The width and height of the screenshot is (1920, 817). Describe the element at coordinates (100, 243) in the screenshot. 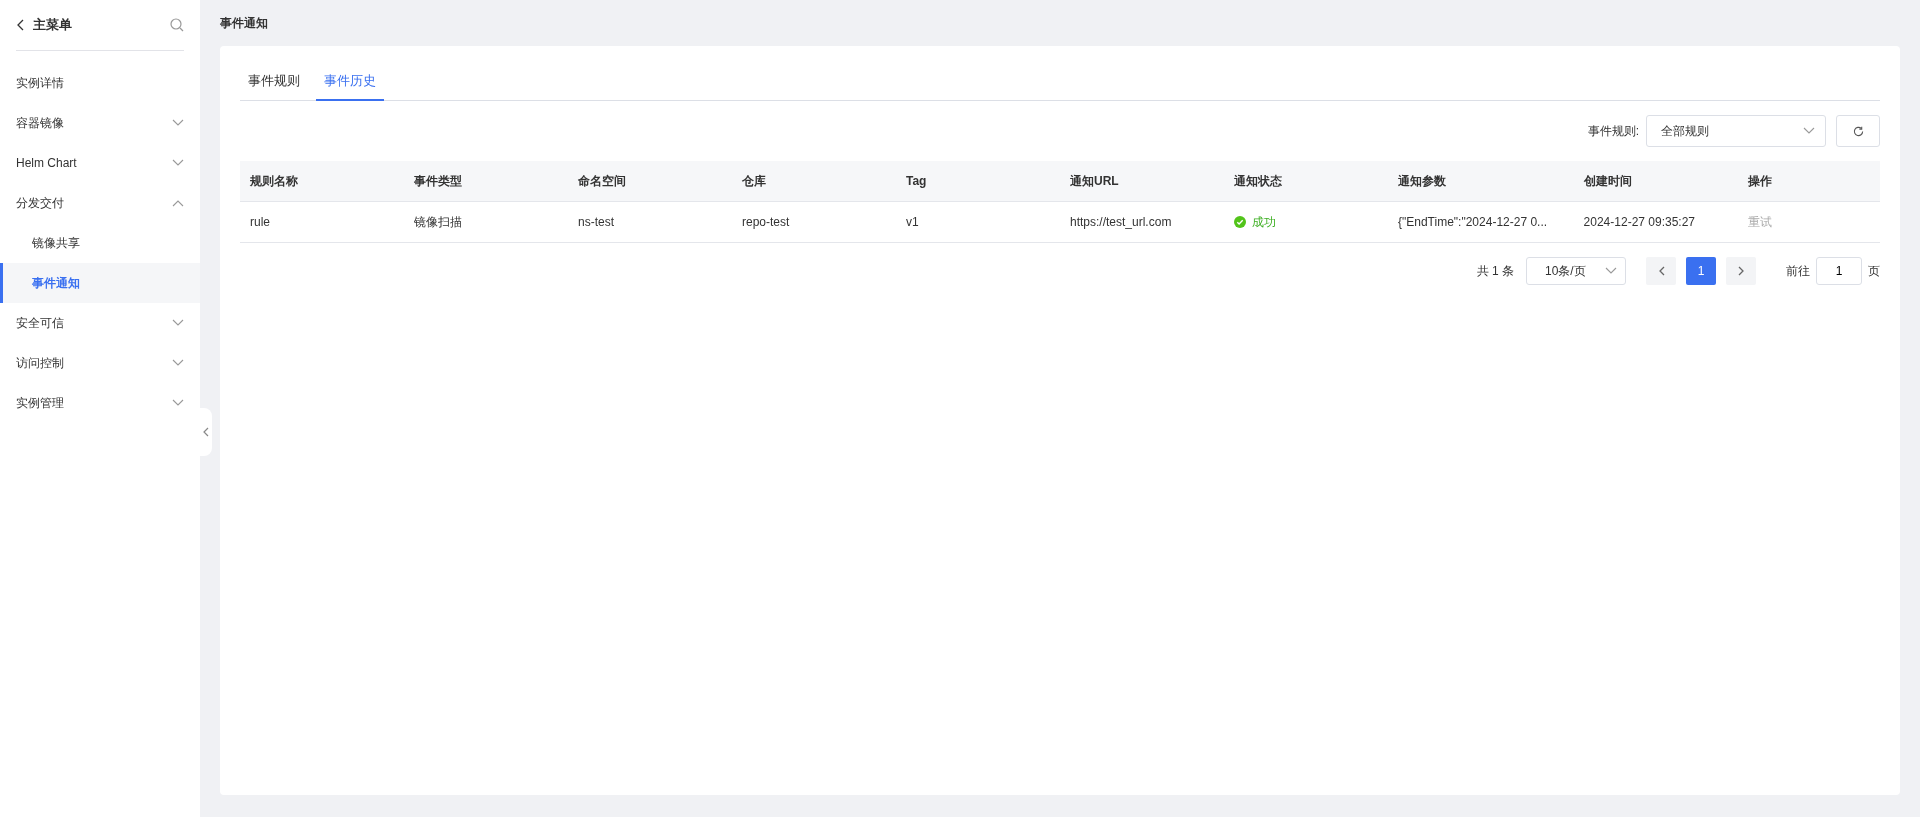

I see `submenu-item: 镜像共享` at that location.